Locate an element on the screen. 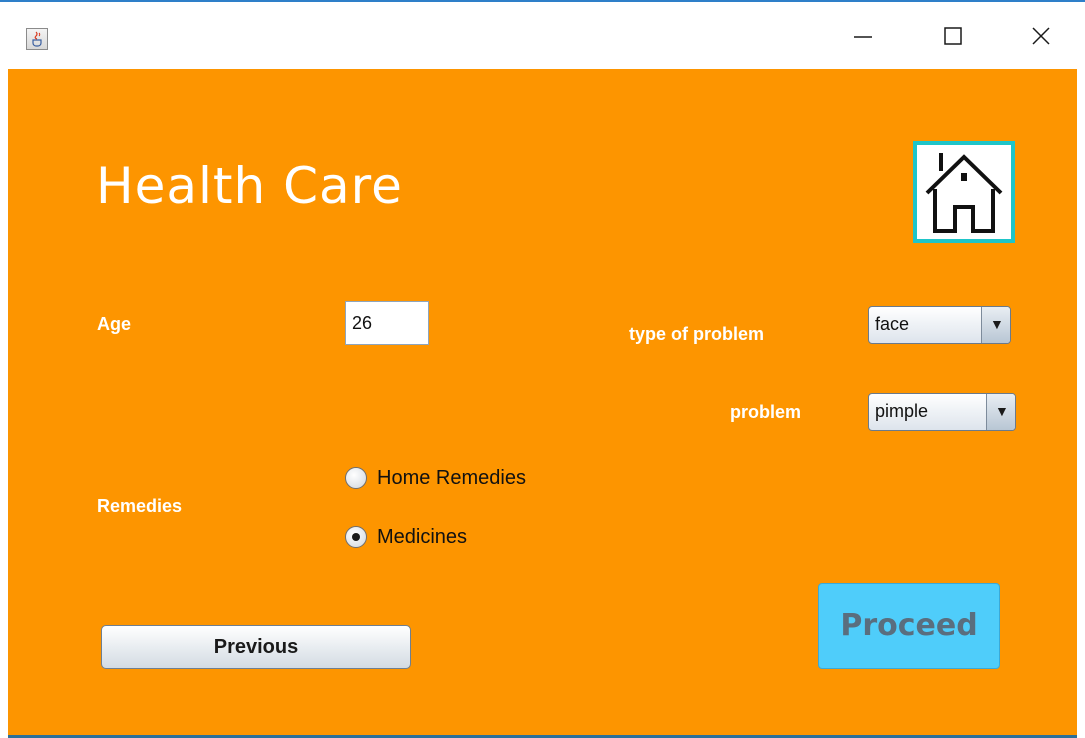 This screenshot has height=738, width=1085. type-of-problem-select: face ▼ is located at coordinates (939, 325).